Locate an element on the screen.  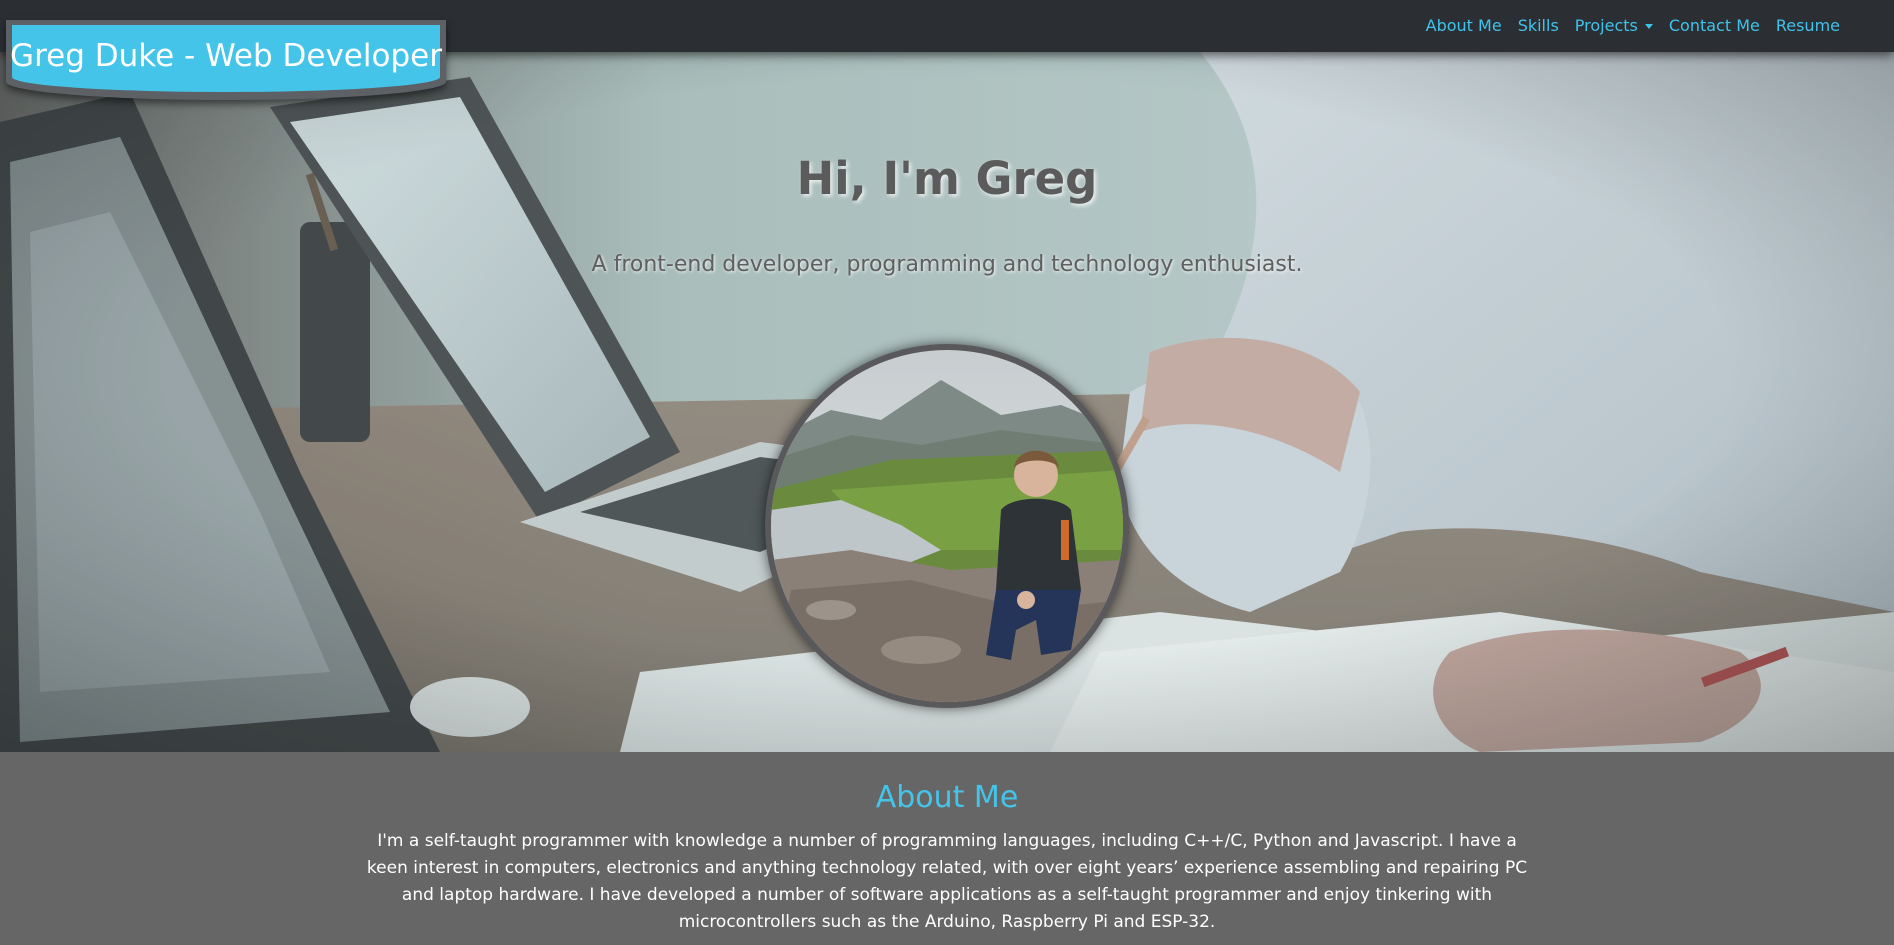
nav-link-resume-label: Resume is located at coordinates (1807, 25).